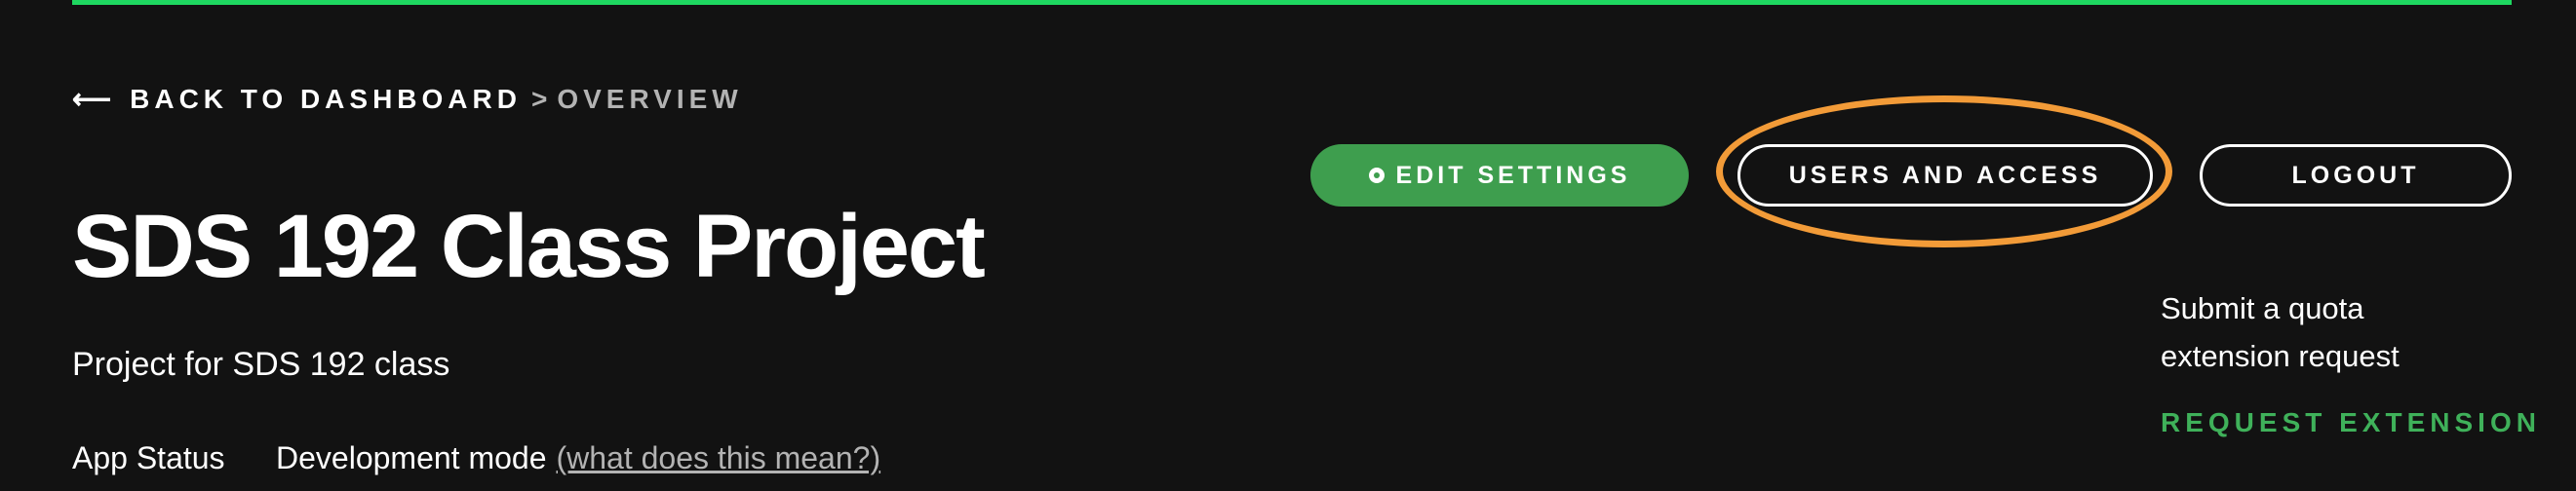 The image size is (2576, 491). I want to click on project-description: Project for SDS 192 class, so click(261, 365).